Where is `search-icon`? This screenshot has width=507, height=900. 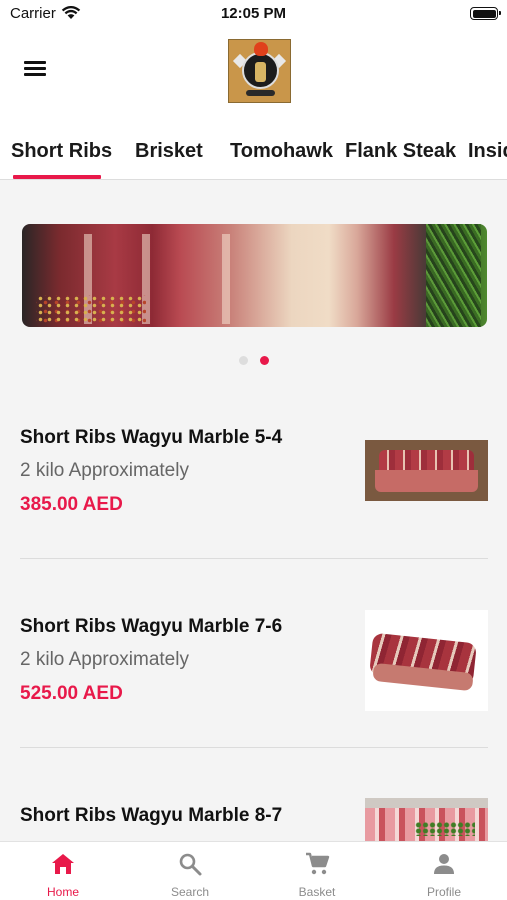 search-icon is located at coordinates (190, 864).